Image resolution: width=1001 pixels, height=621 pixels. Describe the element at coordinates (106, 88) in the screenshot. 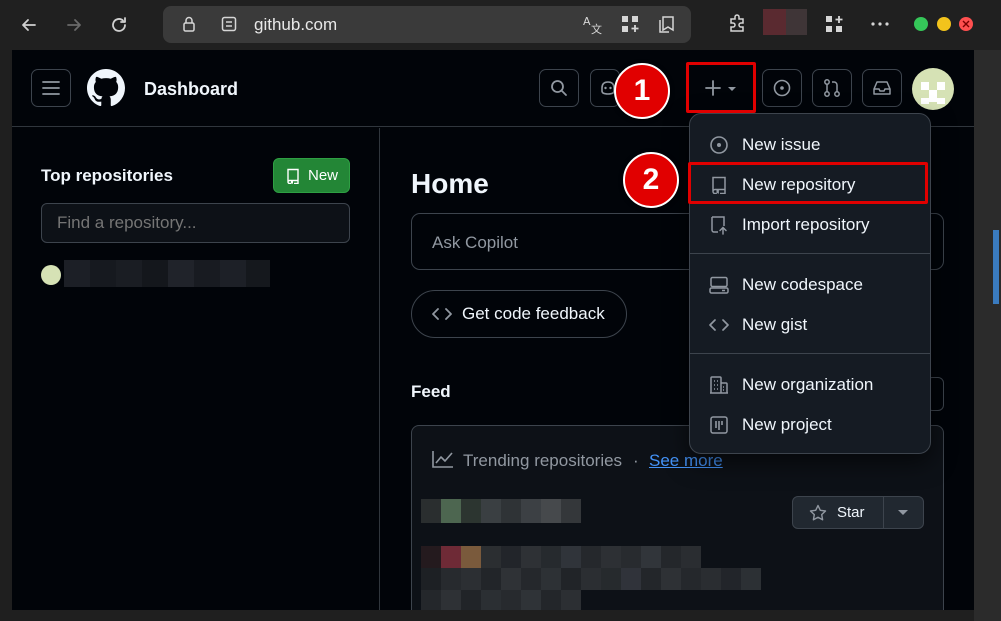

I see `github-logo-icon` at that location.